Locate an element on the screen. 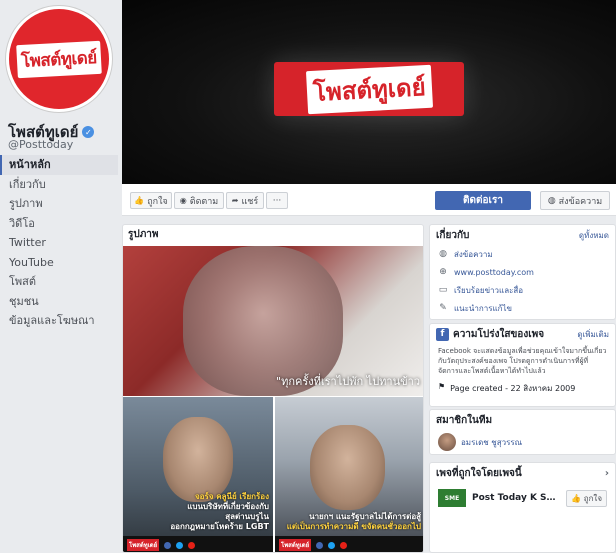  team-members-card: สมาชิกในทีม อมรเดช ชูสุวรรณ is located at coordinates (522, 432).